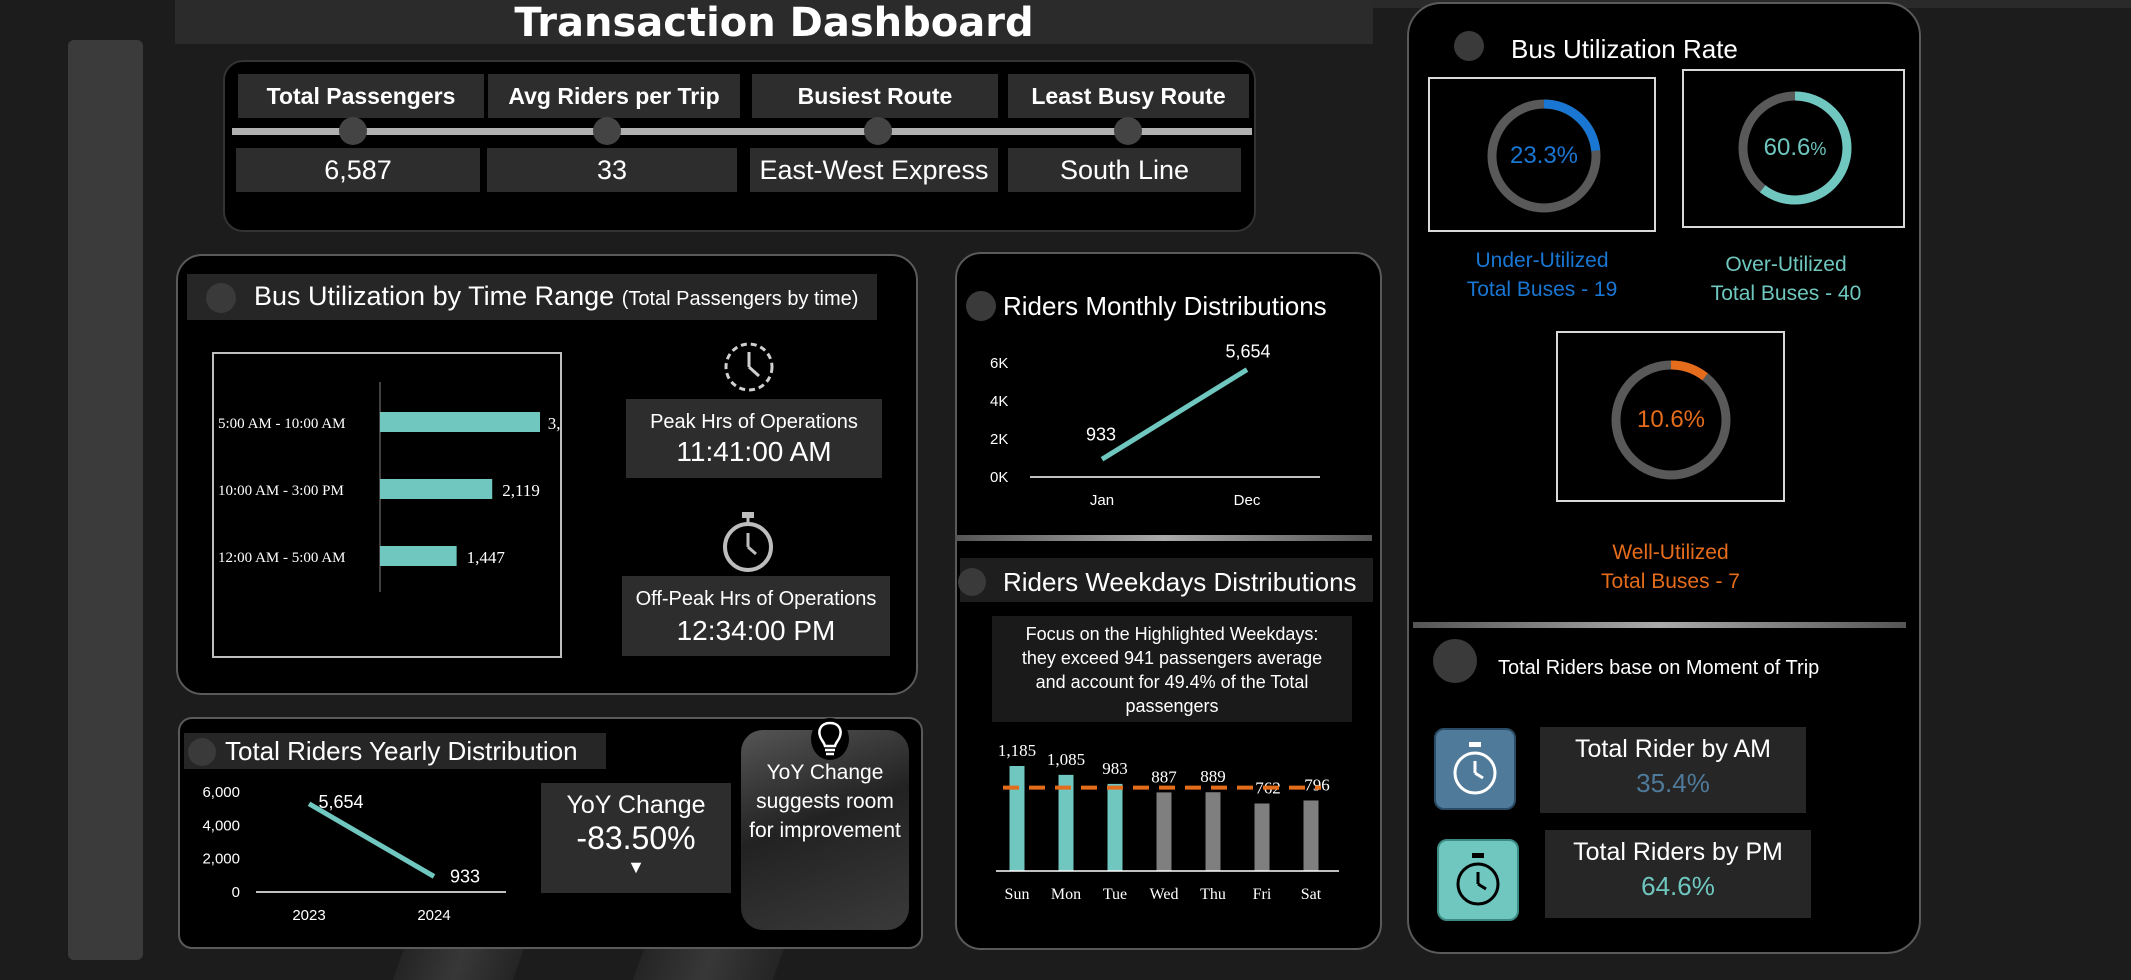  What do you see at coordinates (825, 801) in the screenshot?
I see `insight-text: YoY Change suggests room for improvement` at bounding box center [825, 801].